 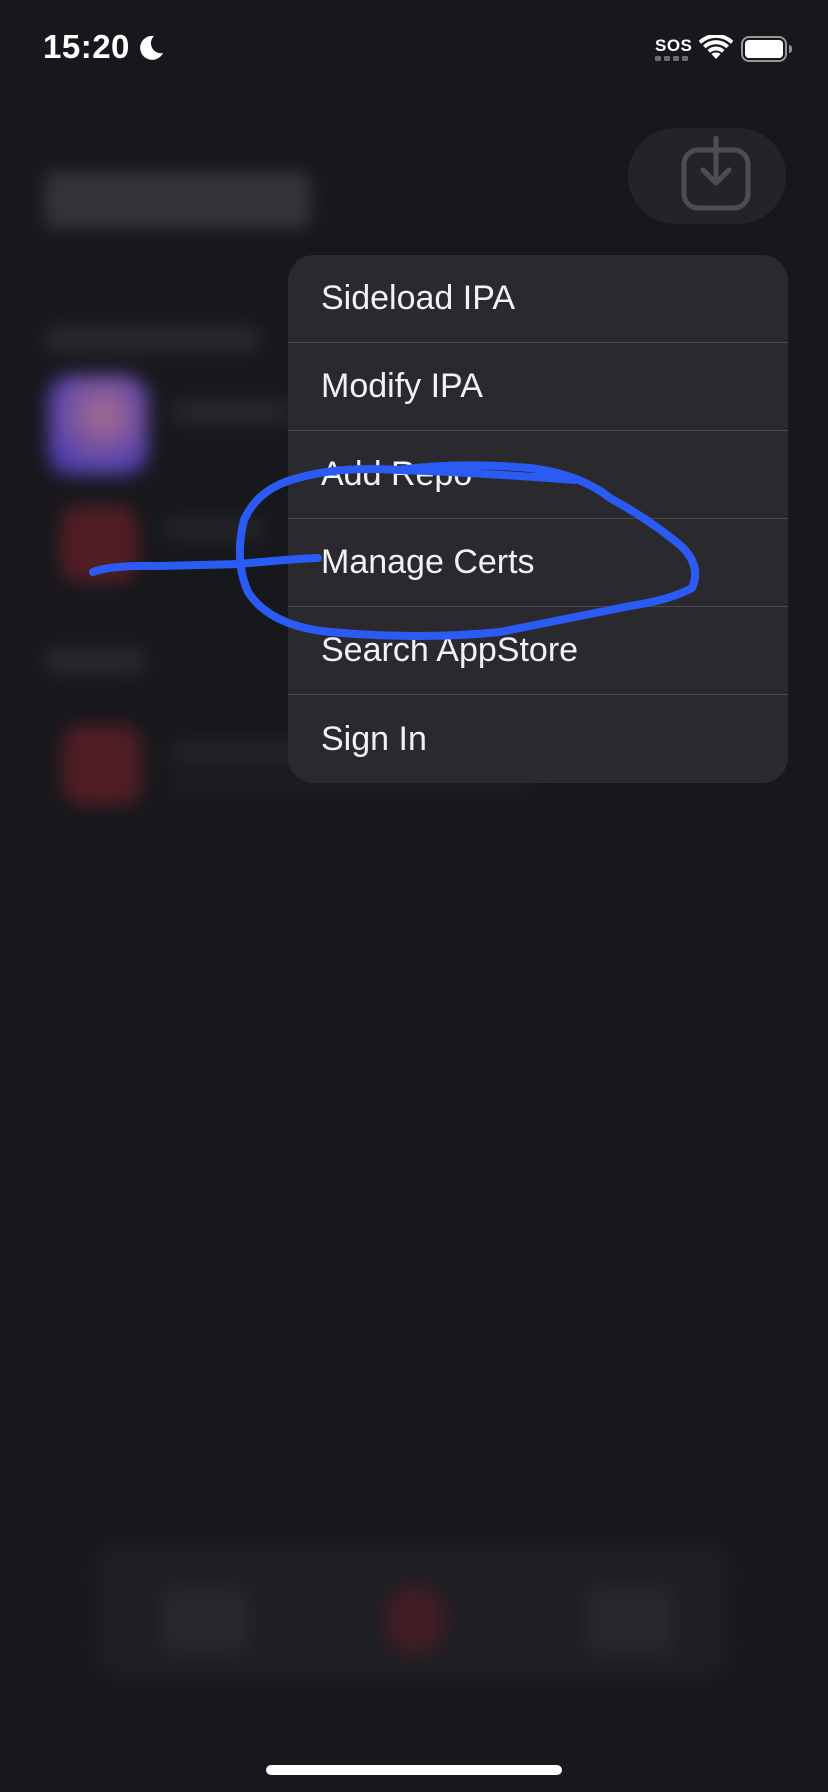 I want to click on sos-label: SOS, so click(x=674, y=45).